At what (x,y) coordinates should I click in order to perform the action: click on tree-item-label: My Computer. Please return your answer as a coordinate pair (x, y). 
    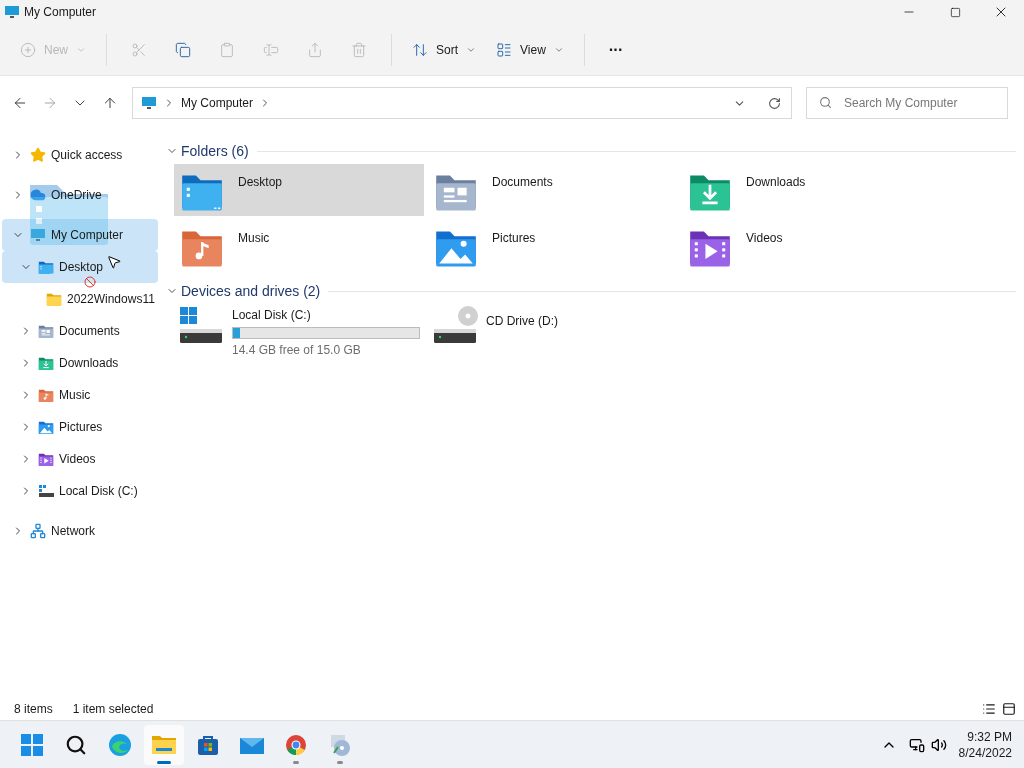
    Looking at the image, I should click on (87, 235).